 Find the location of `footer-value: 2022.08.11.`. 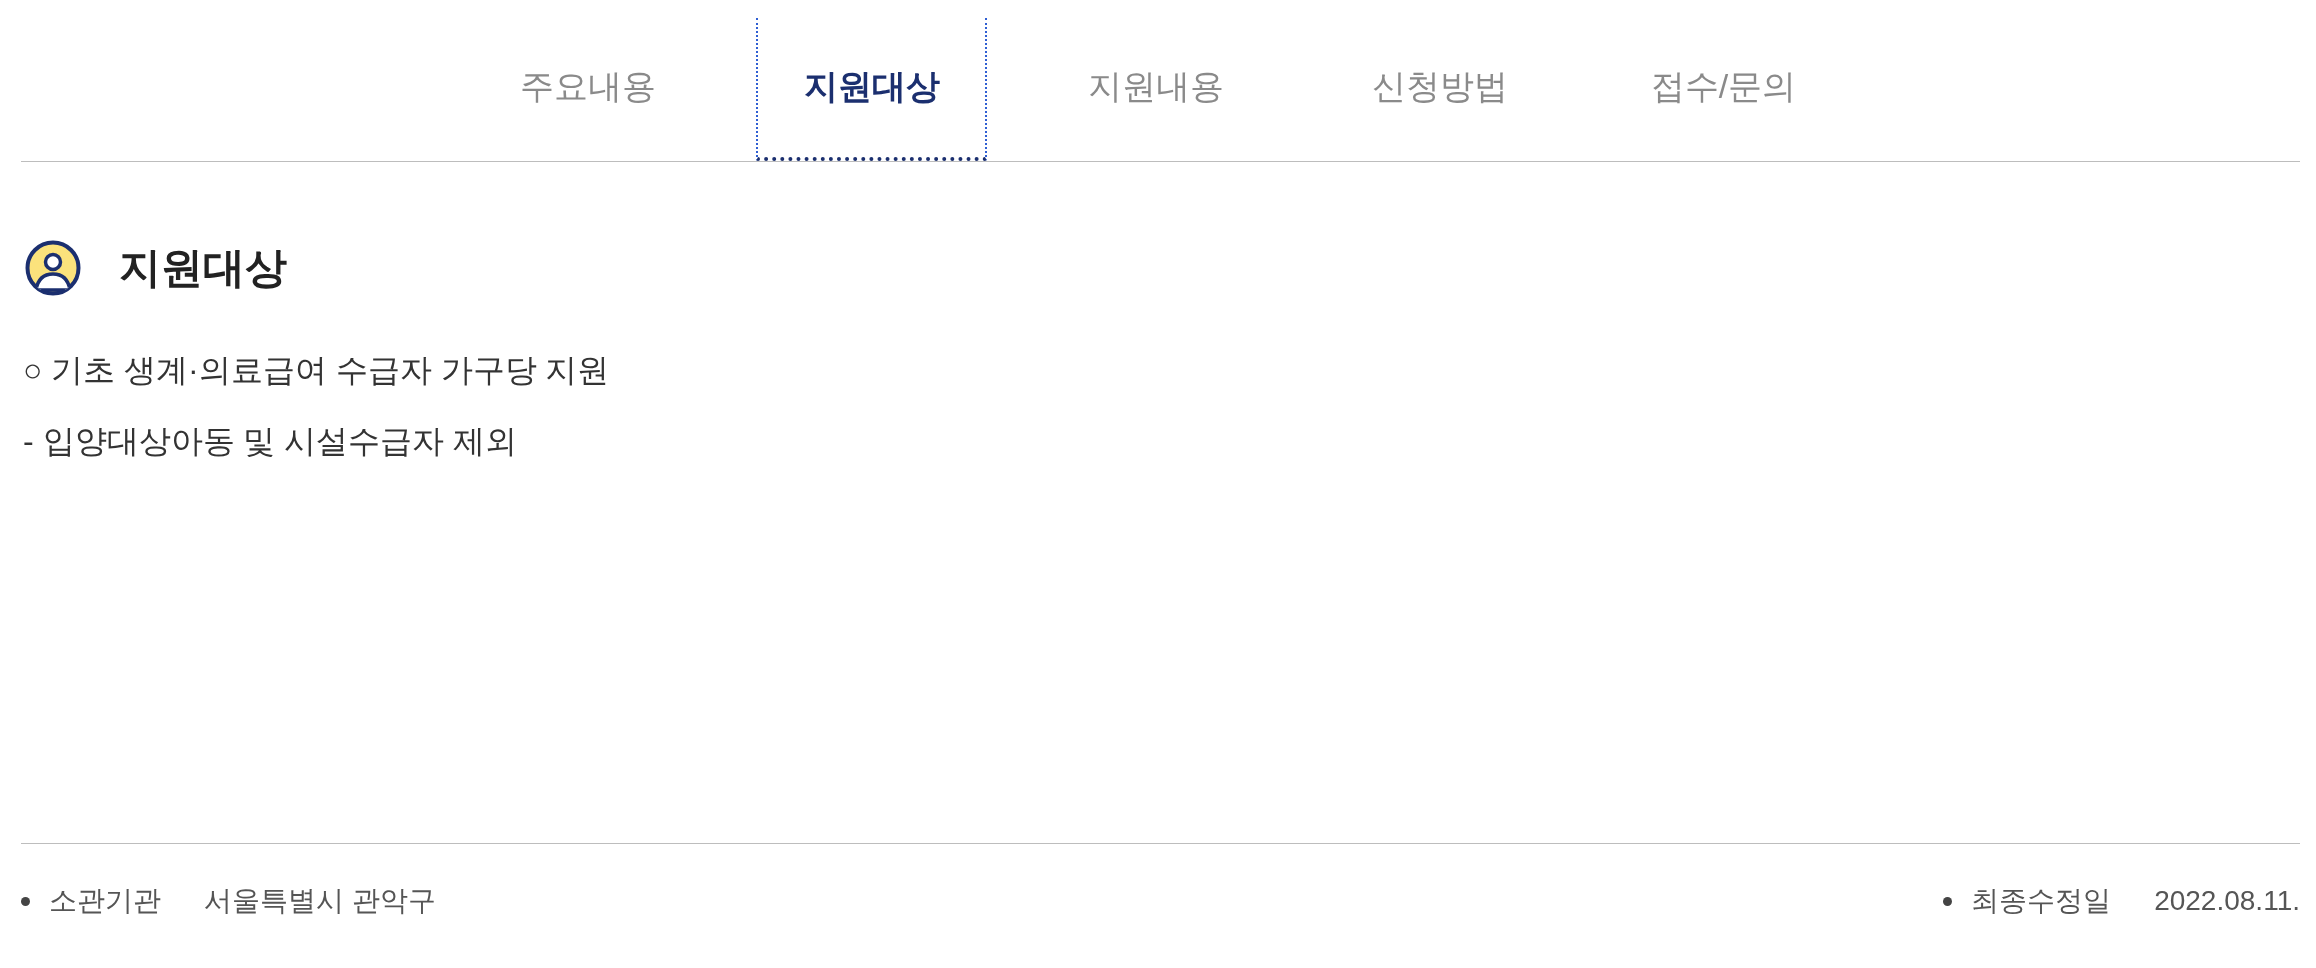

footer-value: 2022.08.11. is located at coordinates (2227, 901).